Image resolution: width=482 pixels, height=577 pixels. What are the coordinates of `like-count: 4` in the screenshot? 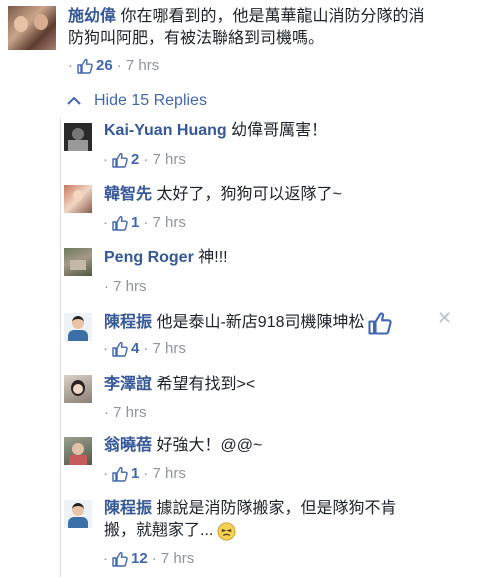 It's located at (135, 348).